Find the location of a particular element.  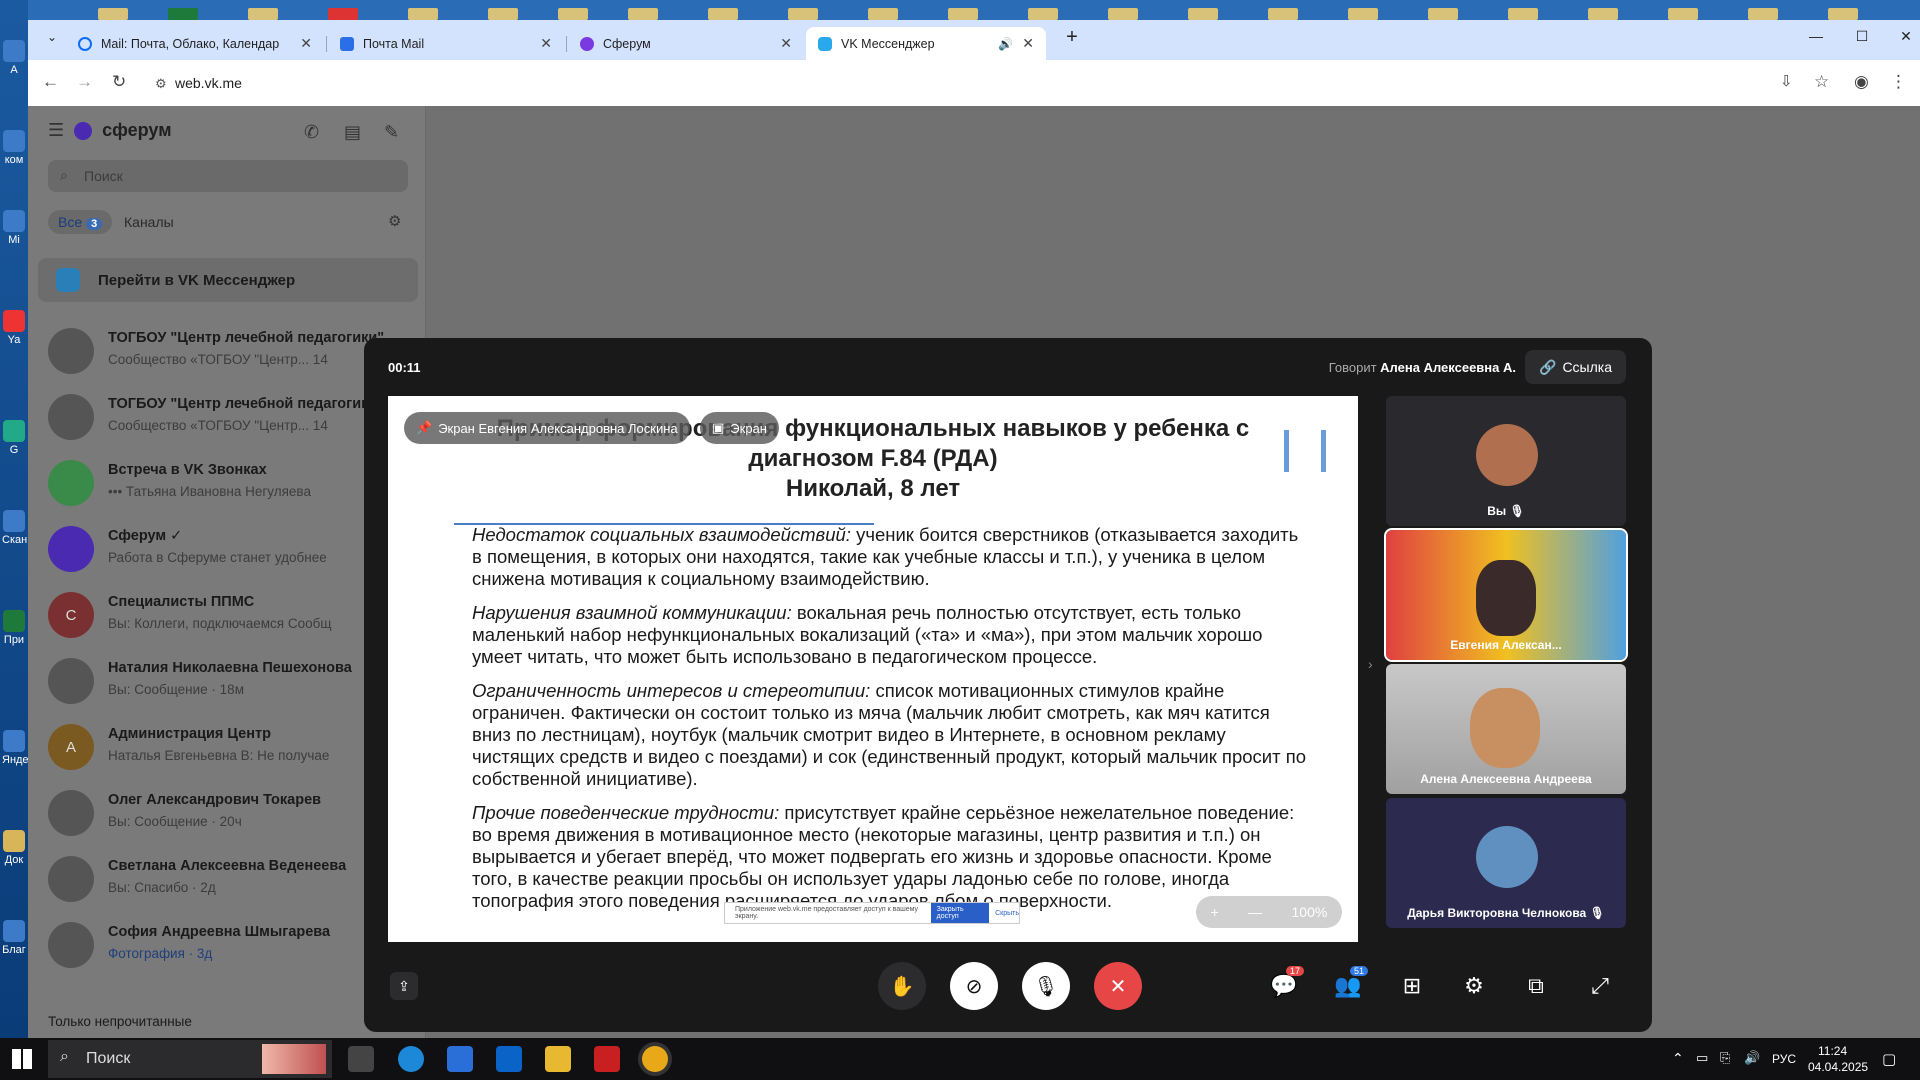

pip-window-icon: ⧉ is located at coordinates (1536, 986).